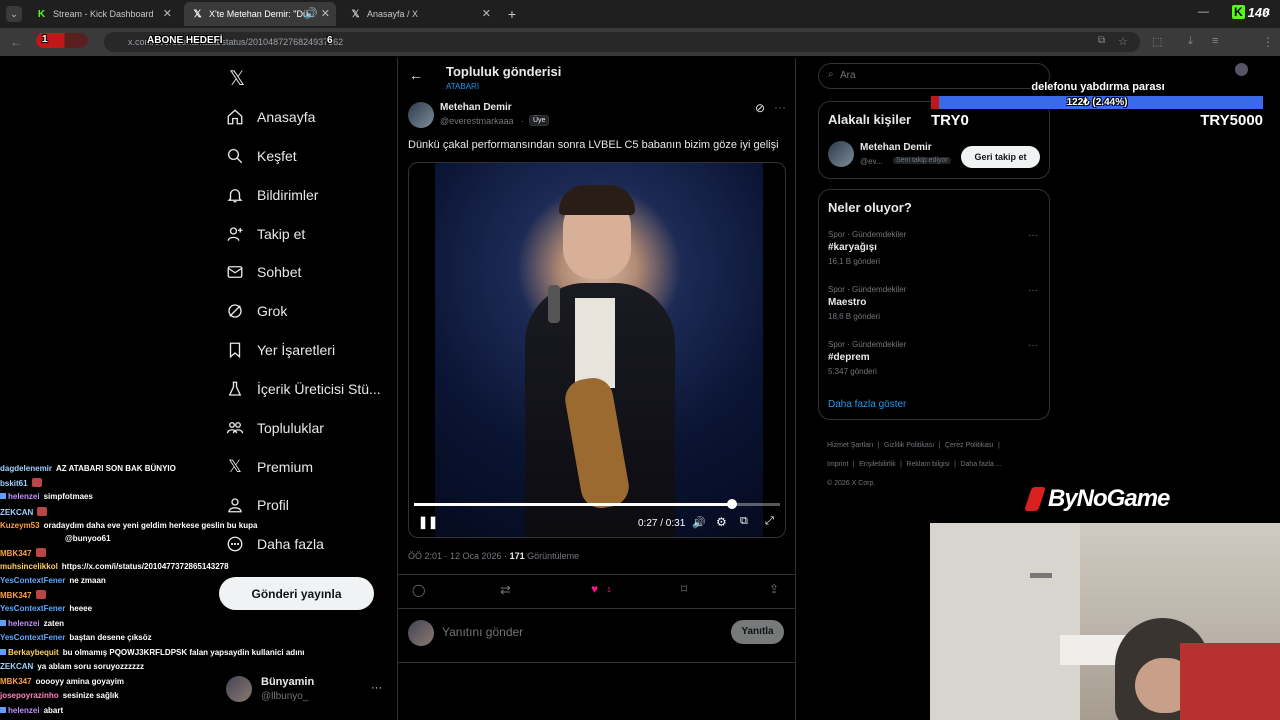 The image size is (1280, 720). Describe the element at coordinates (265, 234) in the screenshot. I see `nav-follow: Takip et` at that location.